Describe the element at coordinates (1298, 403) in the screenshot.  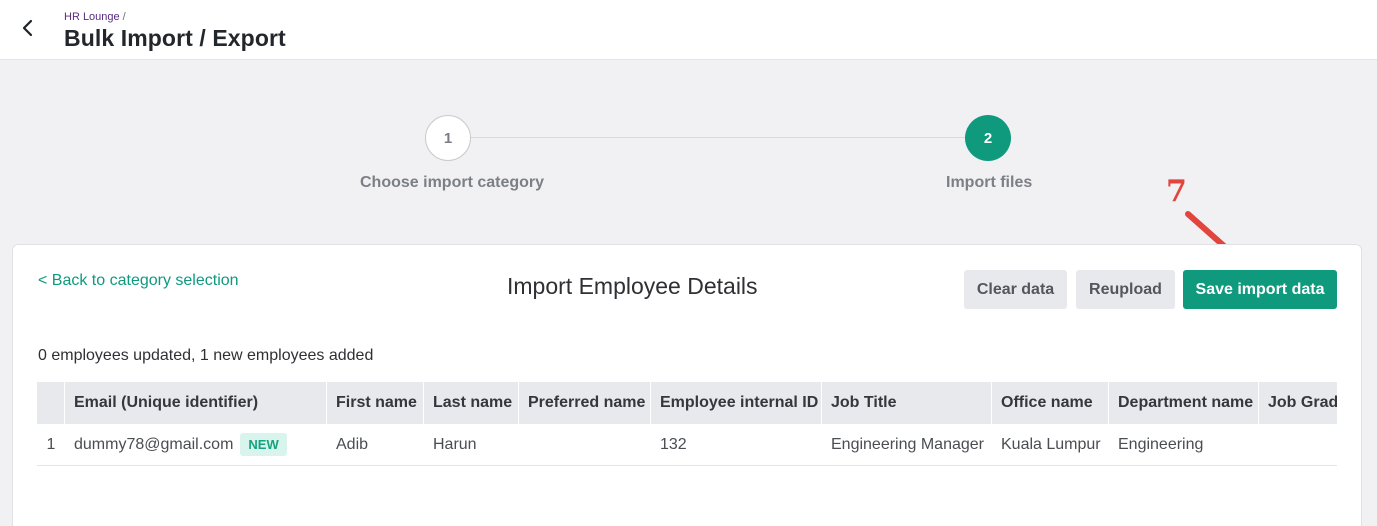
I see `header-job-grade: Job Grade` at that location.